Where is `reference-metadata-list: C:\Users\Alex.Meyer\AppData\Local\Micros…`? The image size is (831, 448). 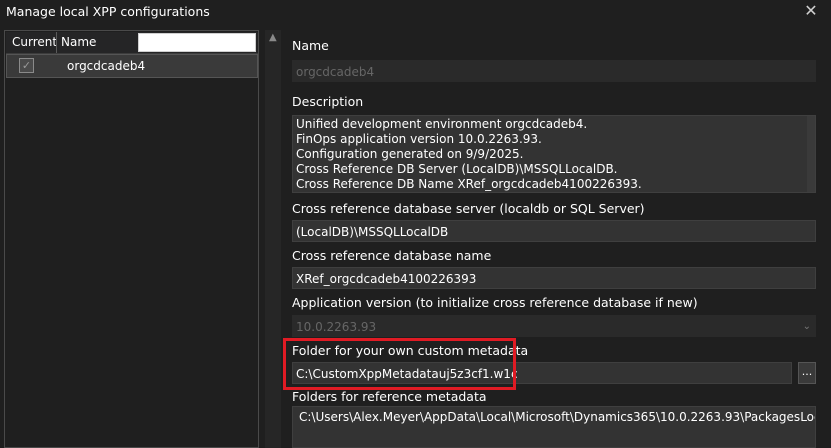
reference-metadata-list: C:\Users\Alex.Meyer\AppData\Local\Micros… is located at coordinates (554, 427).